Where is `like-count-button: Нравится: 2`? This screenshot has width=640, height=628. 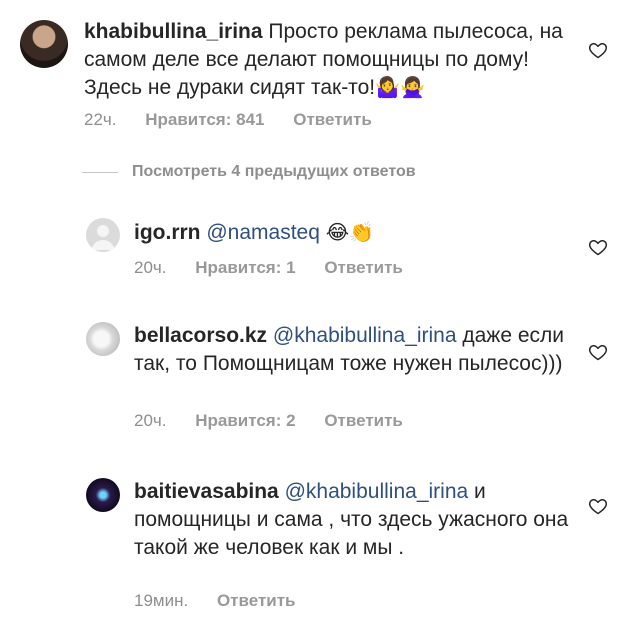 like-count-button: Нравится: 2 is located at coordinates (245, 420).